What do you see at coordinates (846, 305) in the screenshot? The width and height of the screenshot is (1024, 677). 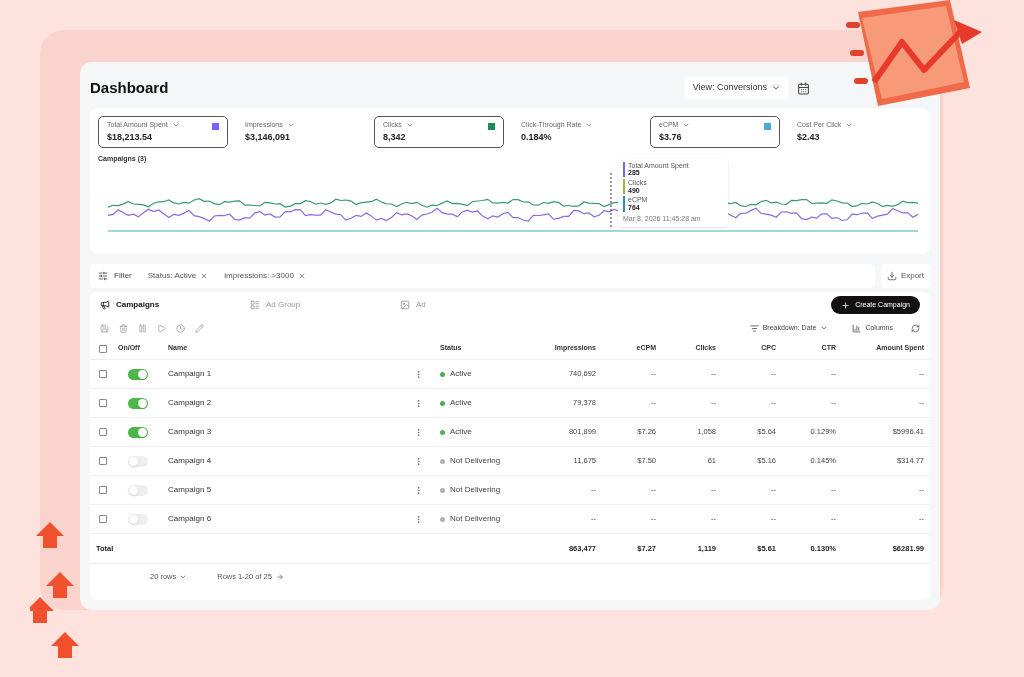 I see `plus-icon` at bounding box center [846, 305].